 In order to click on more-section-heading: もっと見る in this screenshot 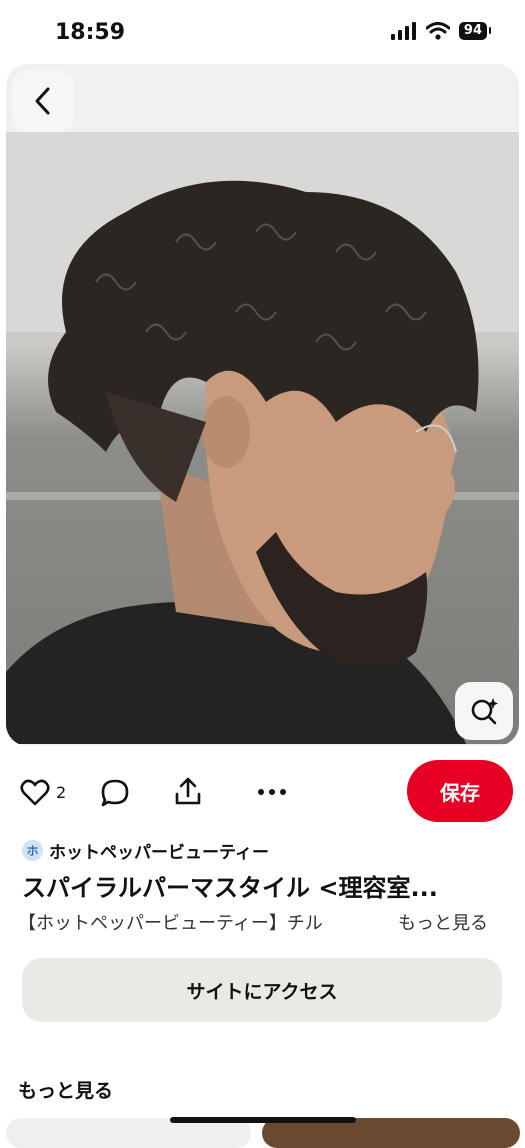, I will do `click(66, 1091)`.